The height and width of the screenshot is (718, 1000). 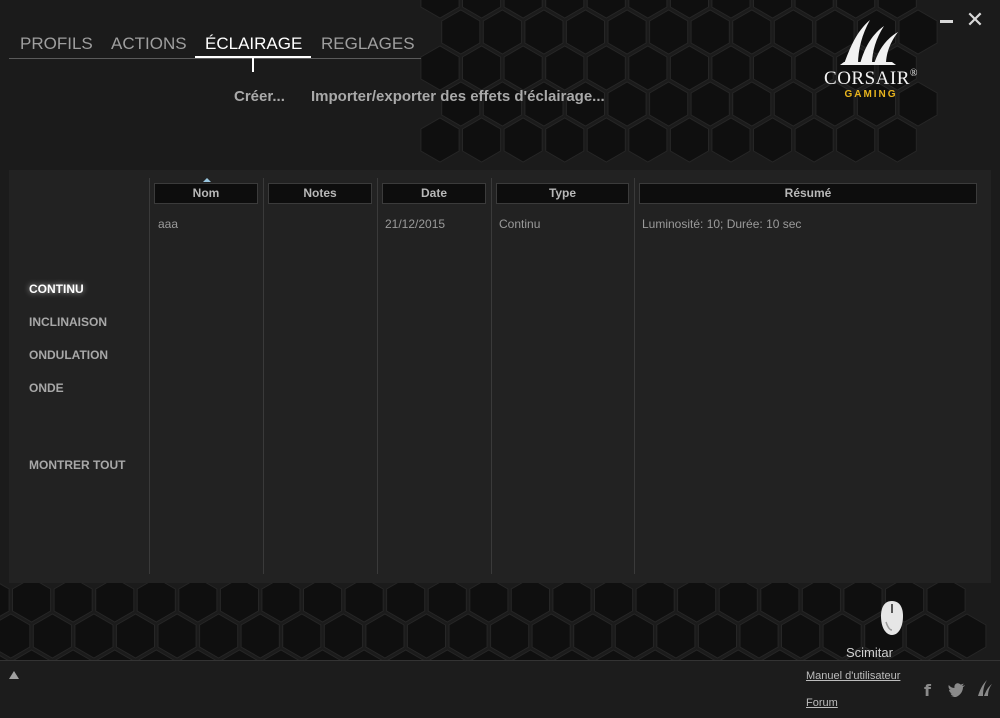 I want to click on device-selector, so click(x=887, y=620).